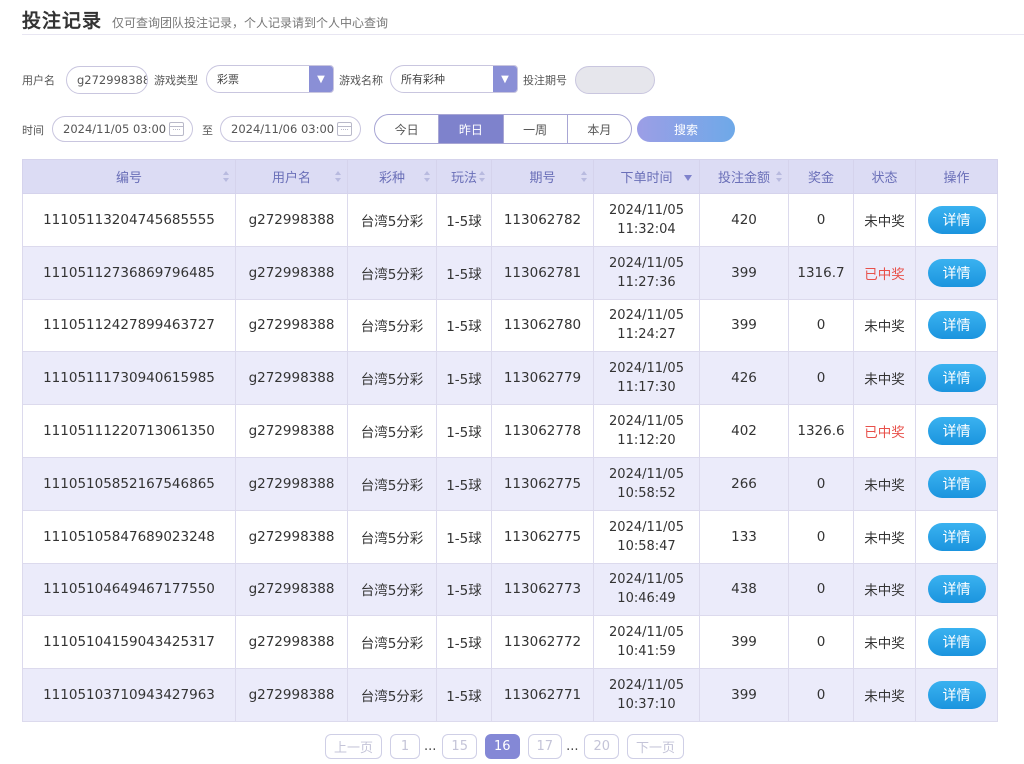 The width and height of the screenshot is (1024, 764). Describe the element at coordinates (283, 129) in the screenshot. I see `end-date-value: 2024/11/06 03:00` at that location.